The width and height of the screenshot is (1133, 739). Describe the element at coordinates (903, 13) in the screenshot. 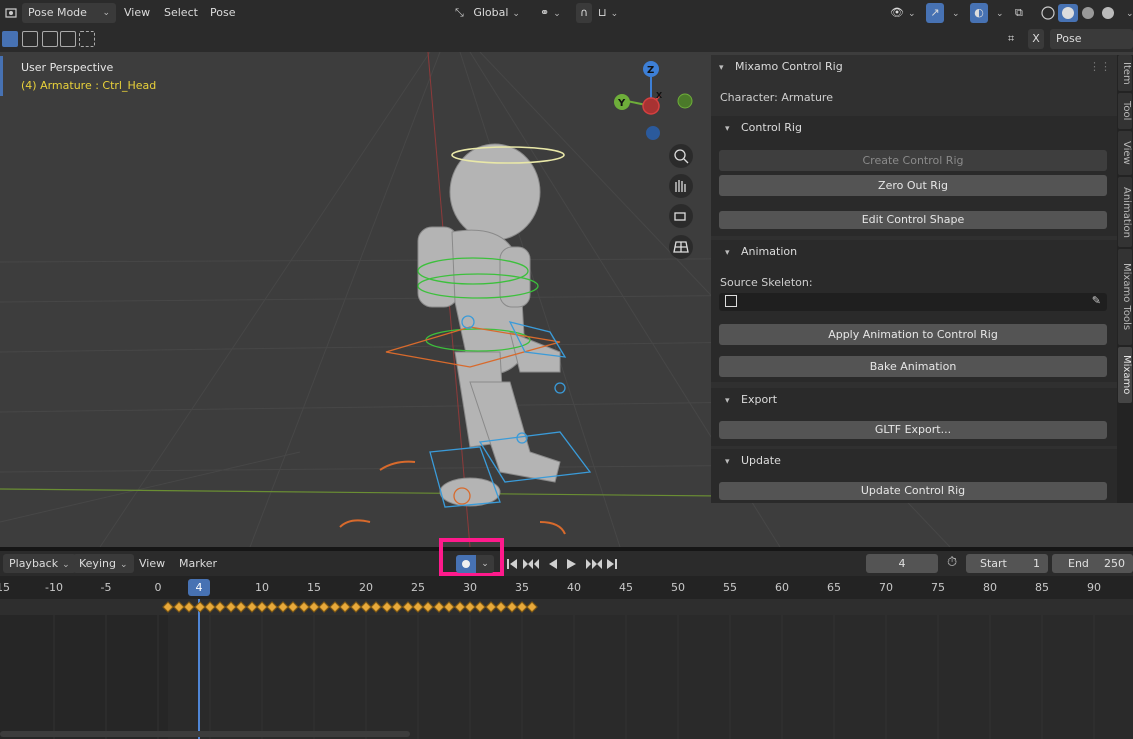

I see `visibility-dropdown: 👁 ⌄` at that location.